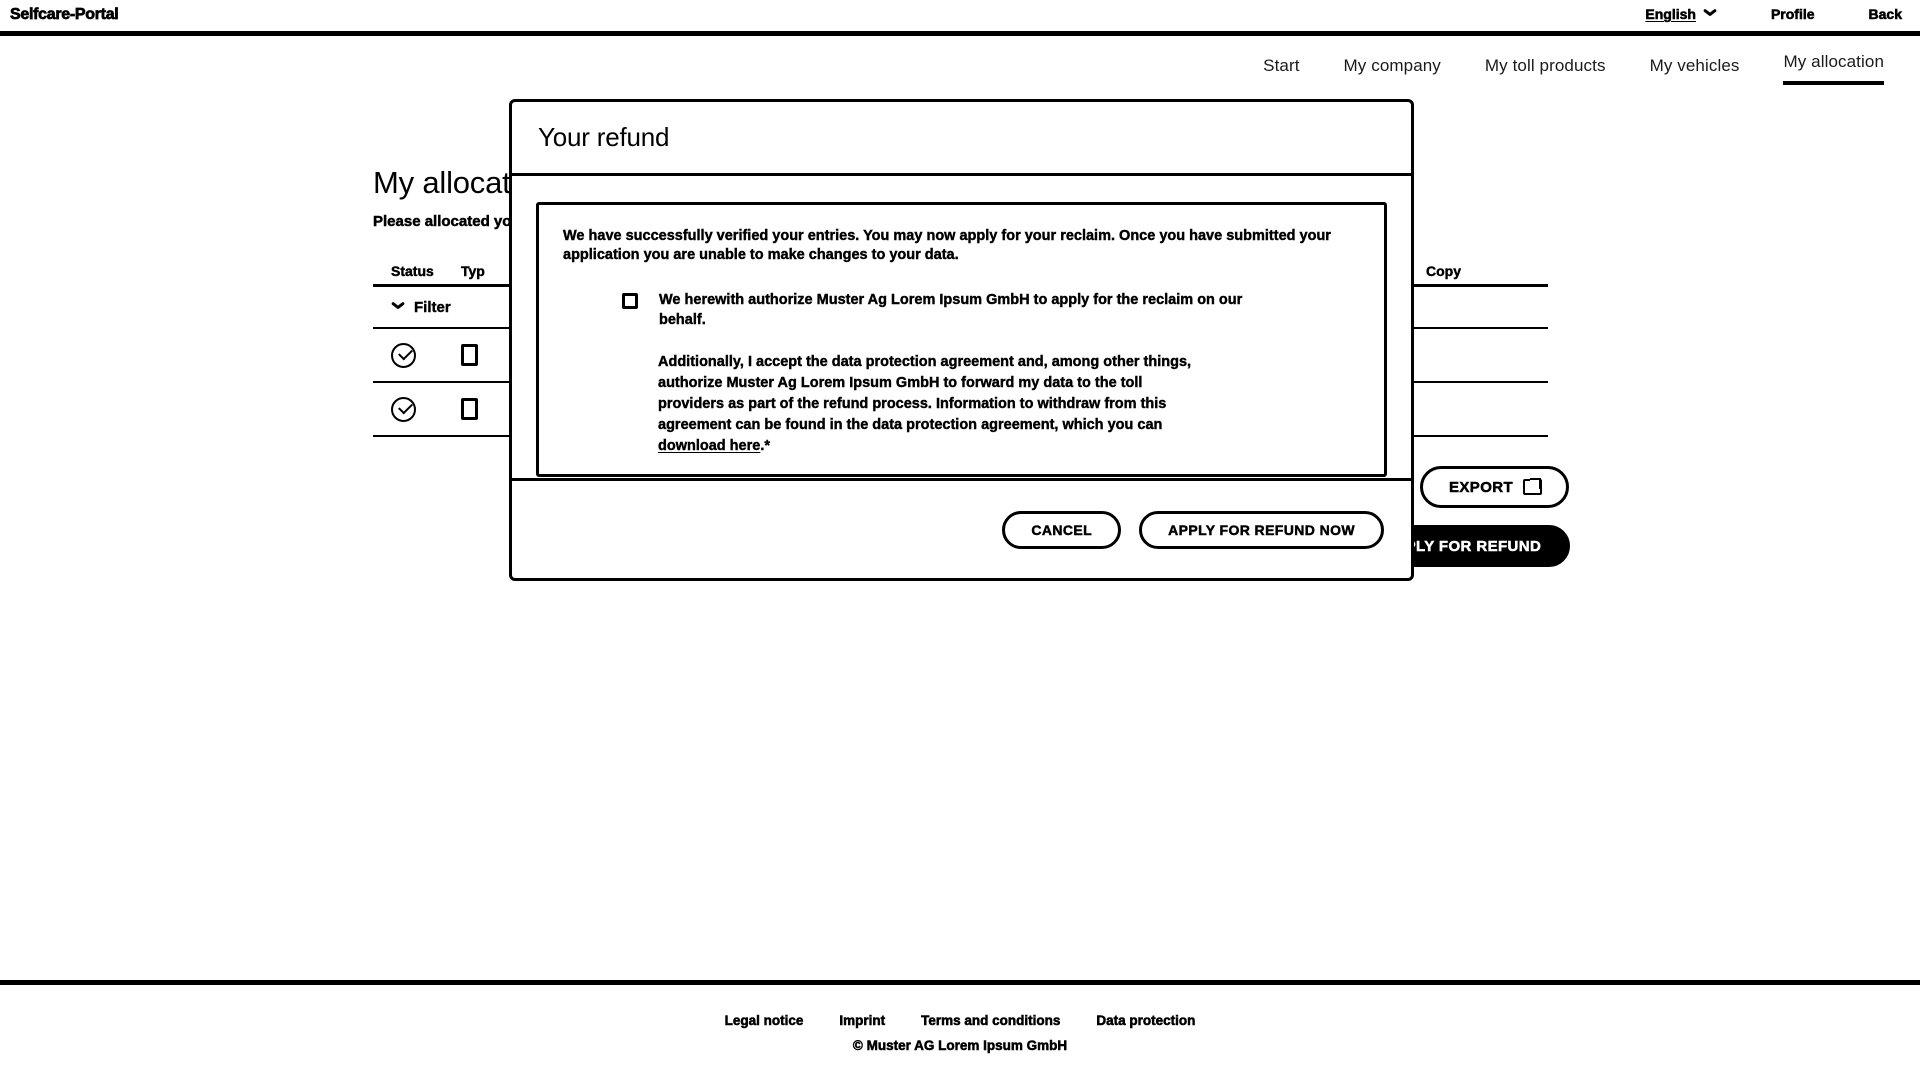 Image resolution: width=1920 pixels, height=1080 pixels. I want to click on nav-item-my-vehicles: My vehicles, so click(1695, 70).